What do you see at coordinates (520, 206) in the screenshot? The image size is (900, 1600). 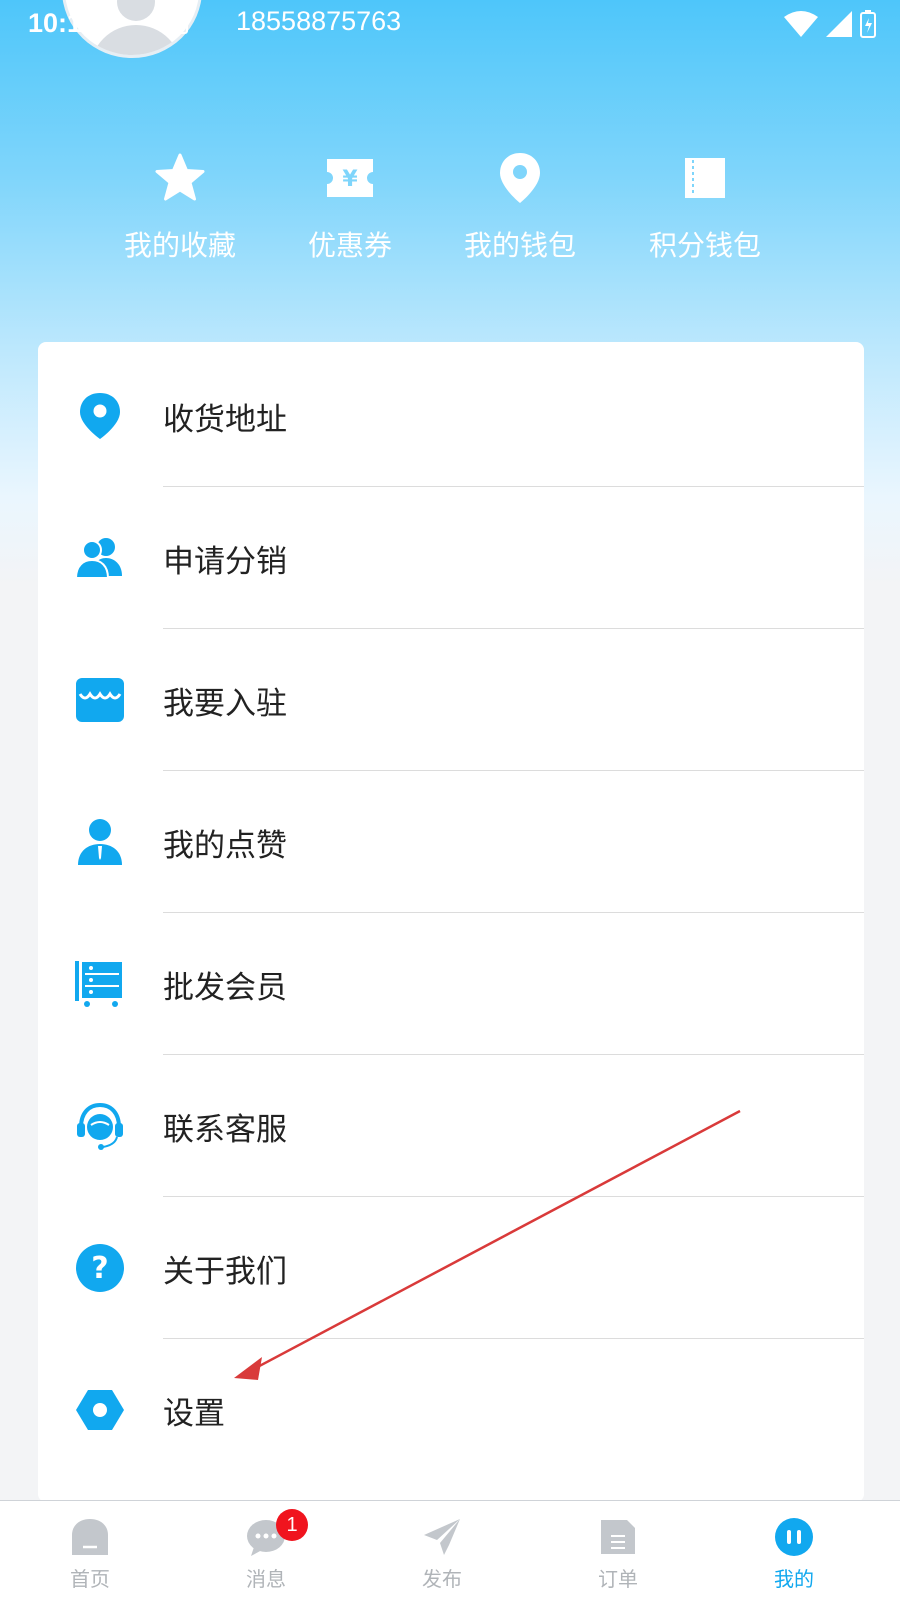 I see `quick-action-wallet: 我的钱包` at bounding box center [520, 206].